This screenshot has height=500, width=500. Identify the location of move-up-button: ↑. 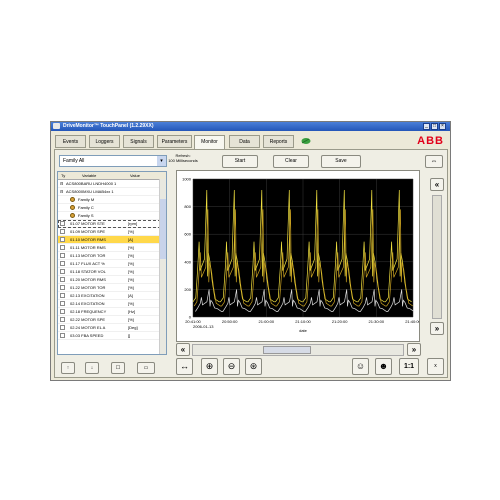
(68, 368).